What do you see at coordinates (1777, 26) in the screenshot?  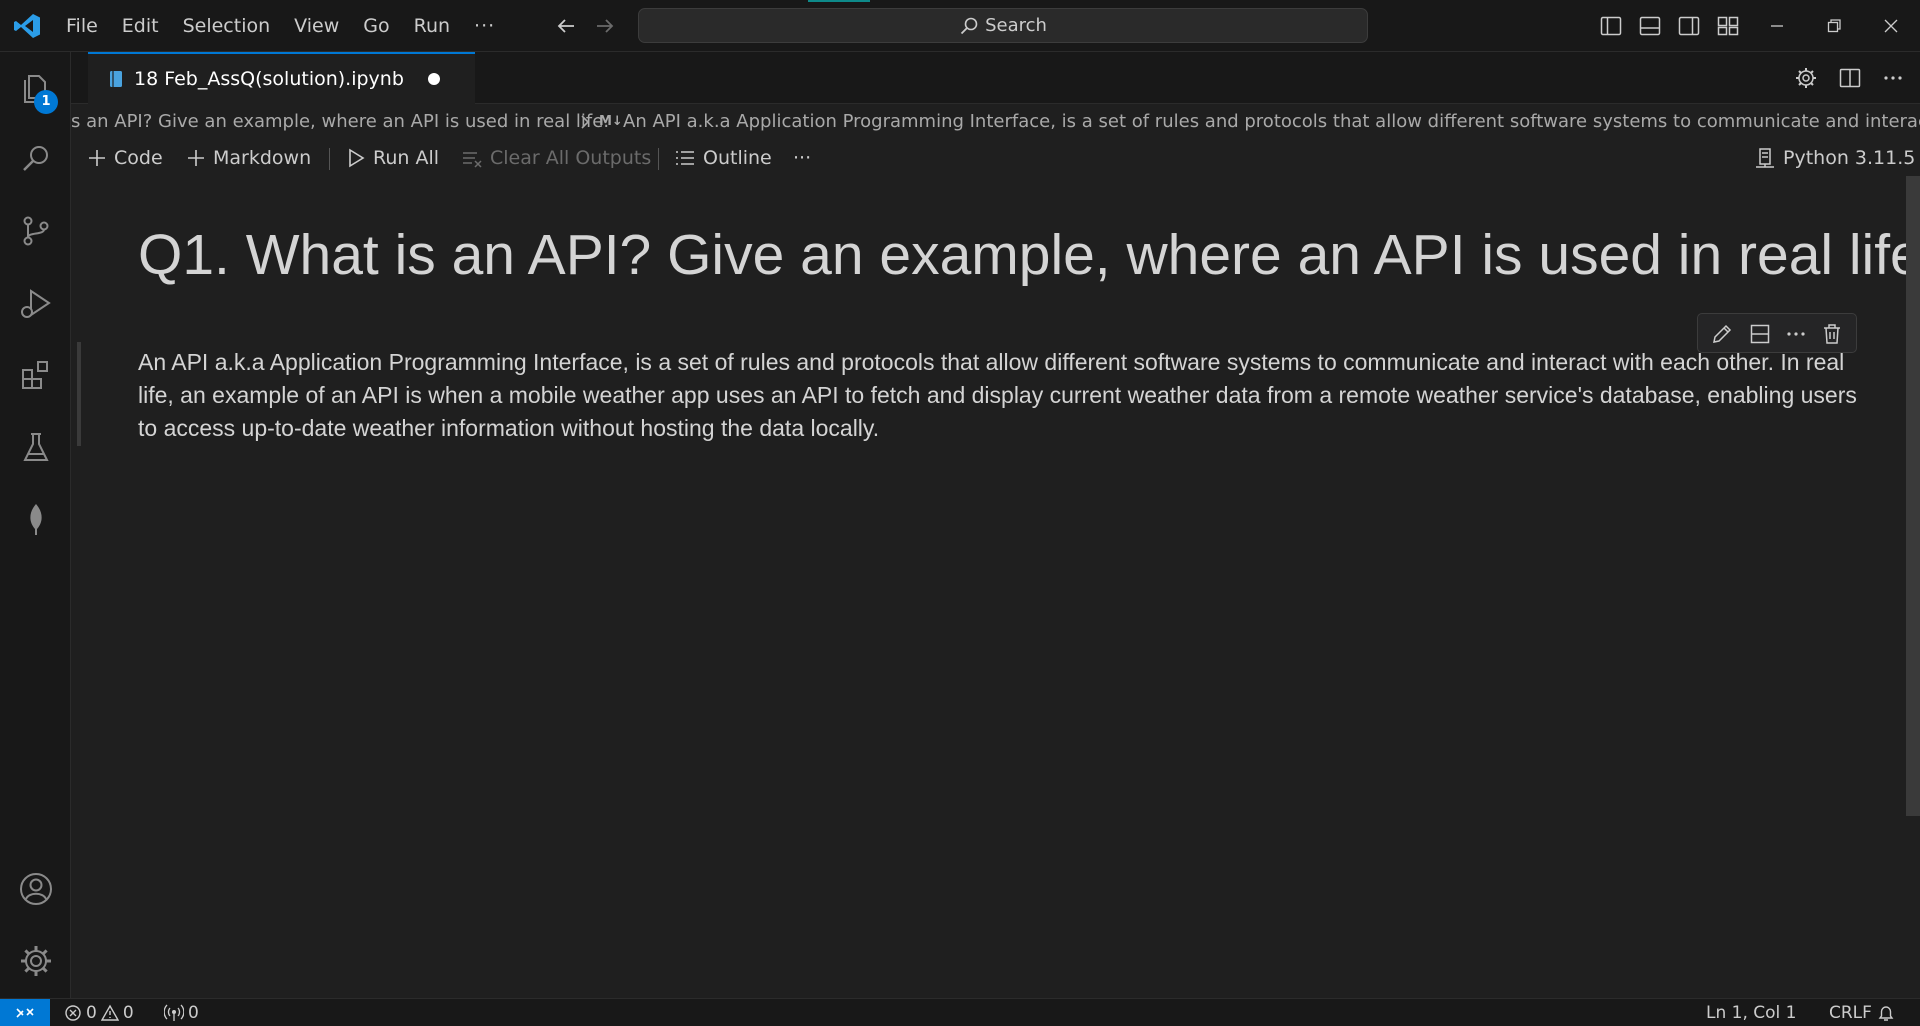 I see `minimize-icon` at bounding box center [1777, 26].